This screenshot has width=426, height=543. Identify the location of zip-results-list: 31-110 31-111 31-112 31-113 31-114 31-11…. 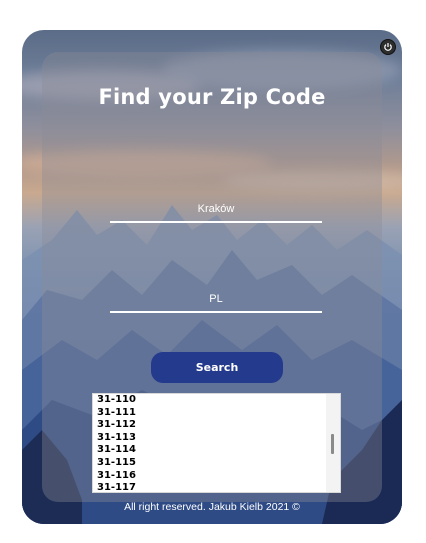
(216, 443).